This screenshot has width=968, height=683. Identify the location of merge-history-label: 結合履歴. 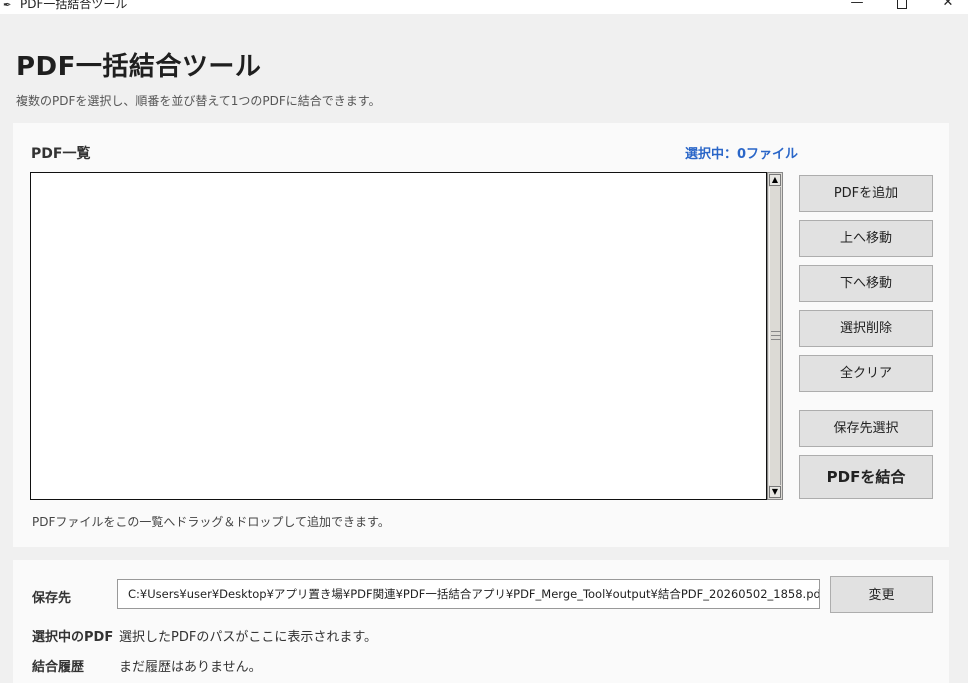
(58, 667).